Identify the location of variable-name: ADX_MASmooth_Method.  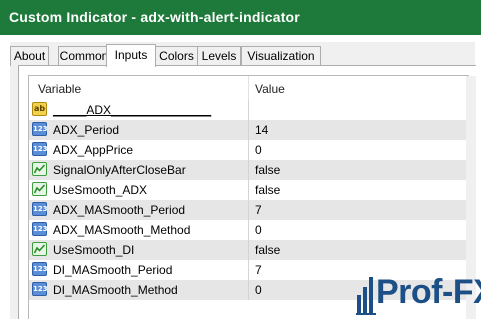
(122, 230).